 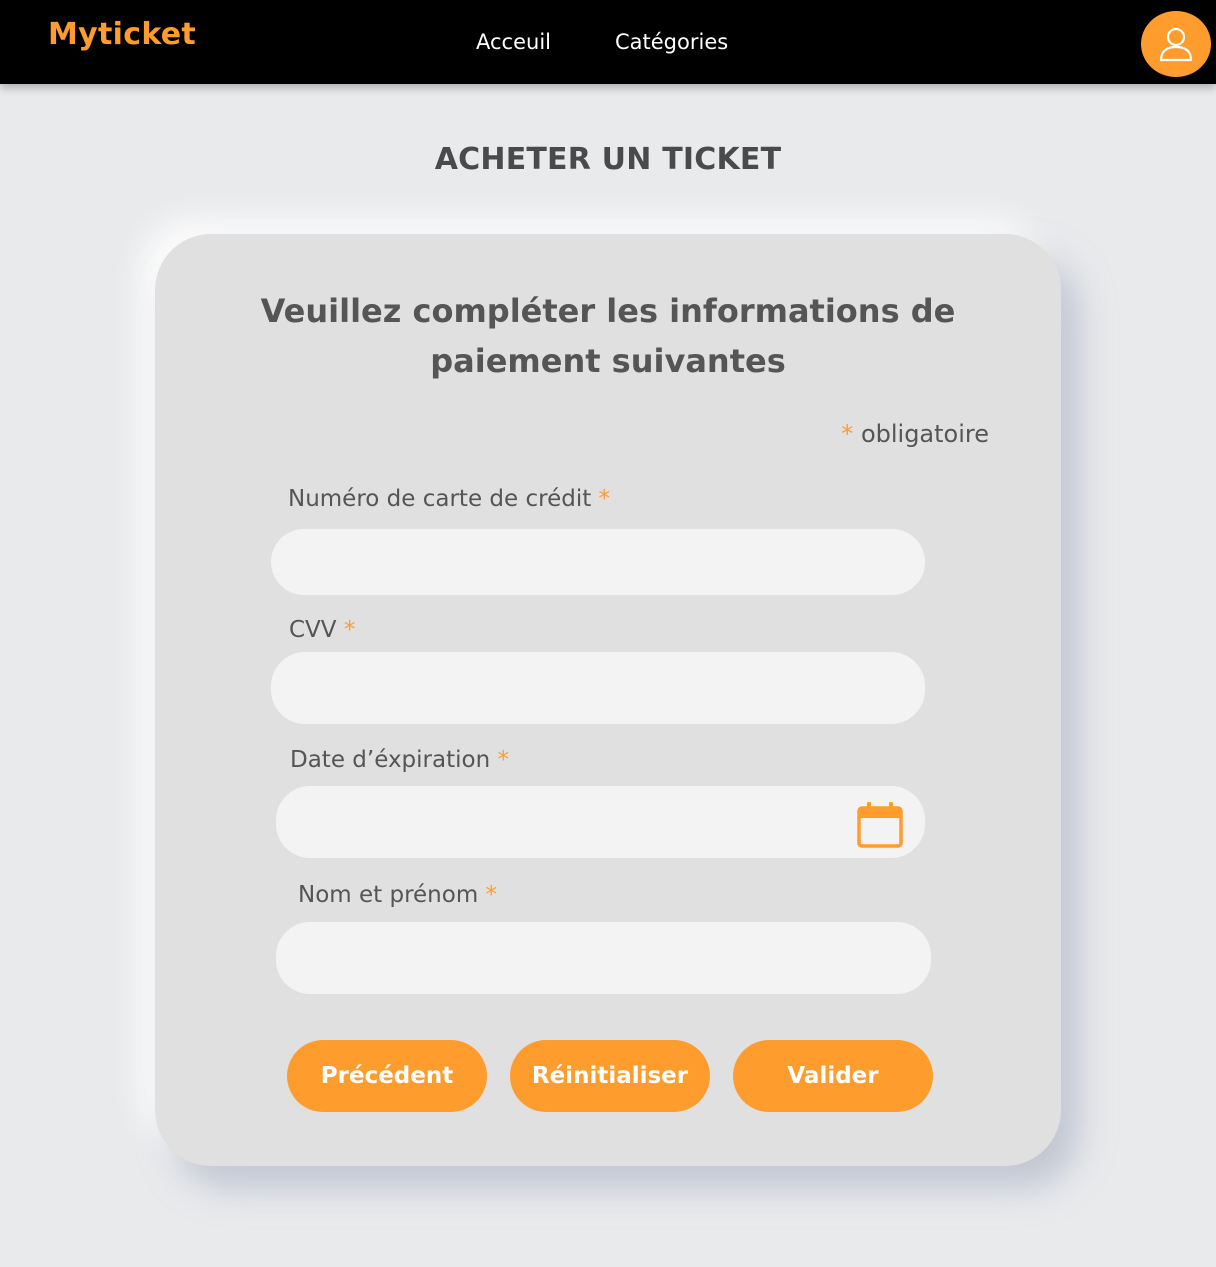 I want to click on form-heading-line-1: Veuillez compléter les informations de, so click(x=608, y=311).